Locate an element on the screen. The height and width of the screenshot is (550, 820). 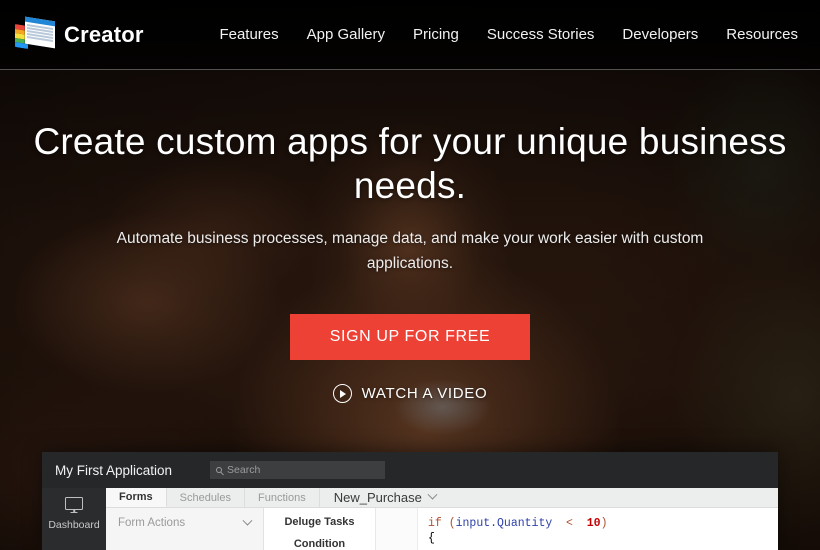
search-icon is located at coordinates (219, 470).